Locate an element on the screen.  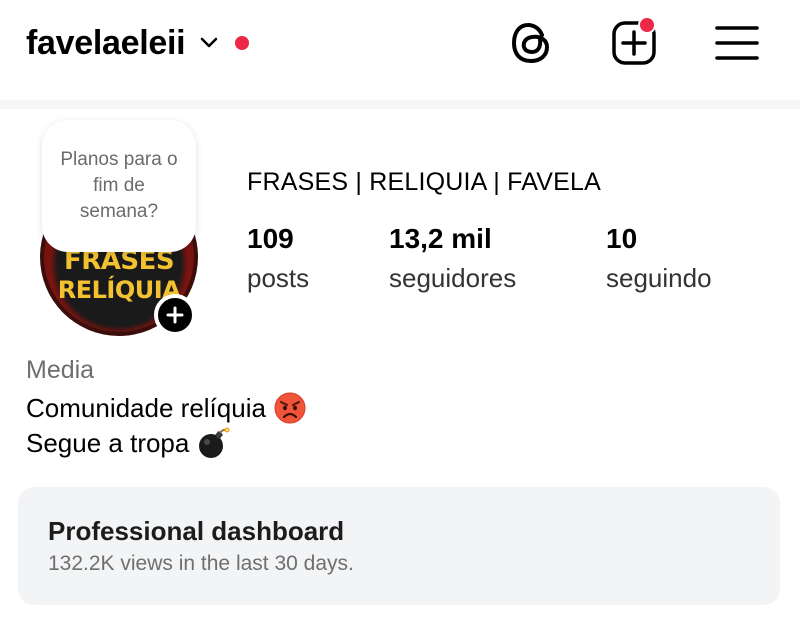
account-switcher: favelaeleii is located at coordinates (138, 43).